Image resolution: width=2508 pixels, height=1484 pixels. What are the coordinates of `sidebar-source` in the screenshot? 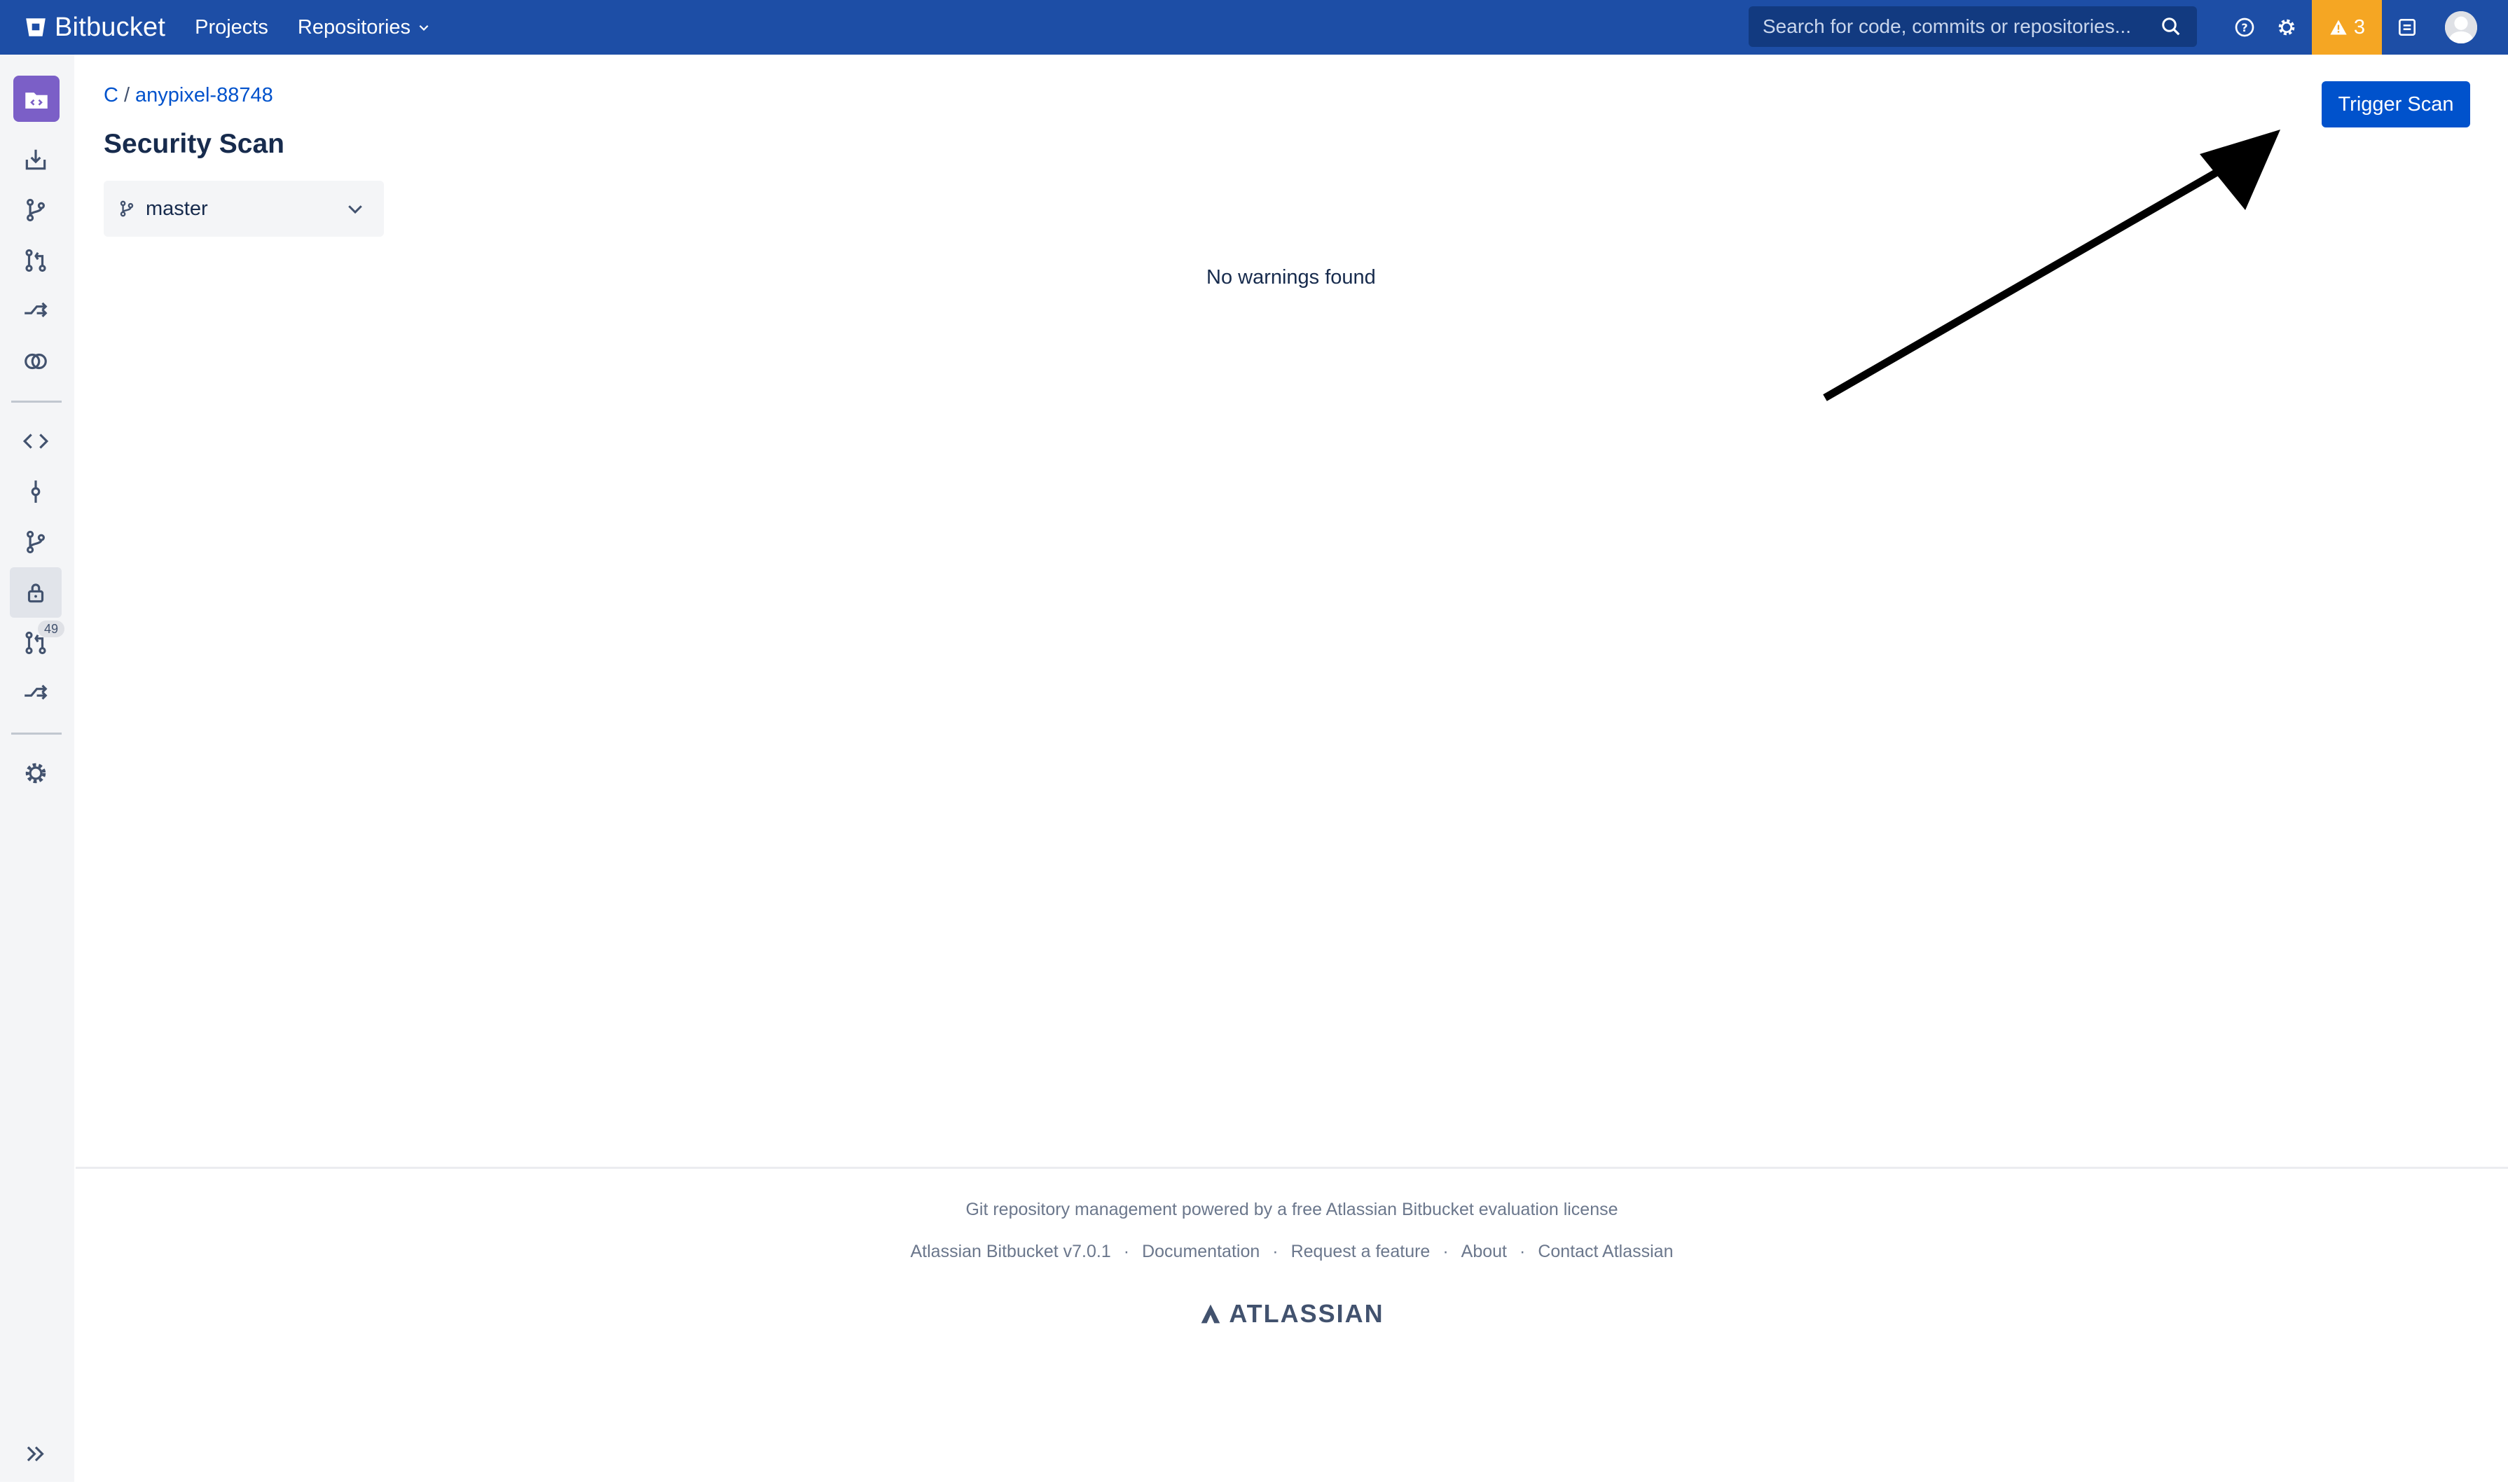 It's located at (36, 441).